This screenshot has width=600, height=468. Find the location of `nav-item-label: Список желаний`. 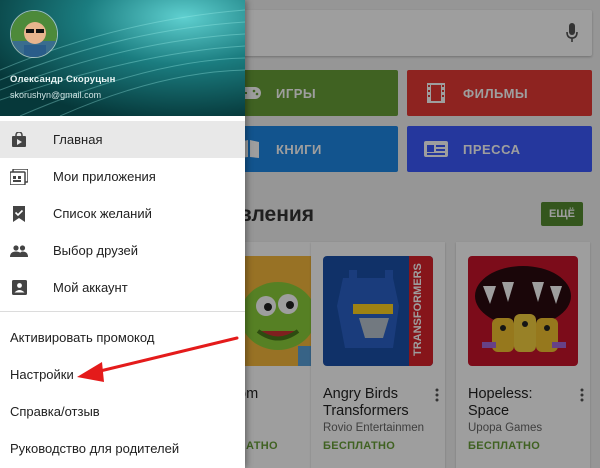

nav-item-label: Список желаний is located at coordinates (102, 213).